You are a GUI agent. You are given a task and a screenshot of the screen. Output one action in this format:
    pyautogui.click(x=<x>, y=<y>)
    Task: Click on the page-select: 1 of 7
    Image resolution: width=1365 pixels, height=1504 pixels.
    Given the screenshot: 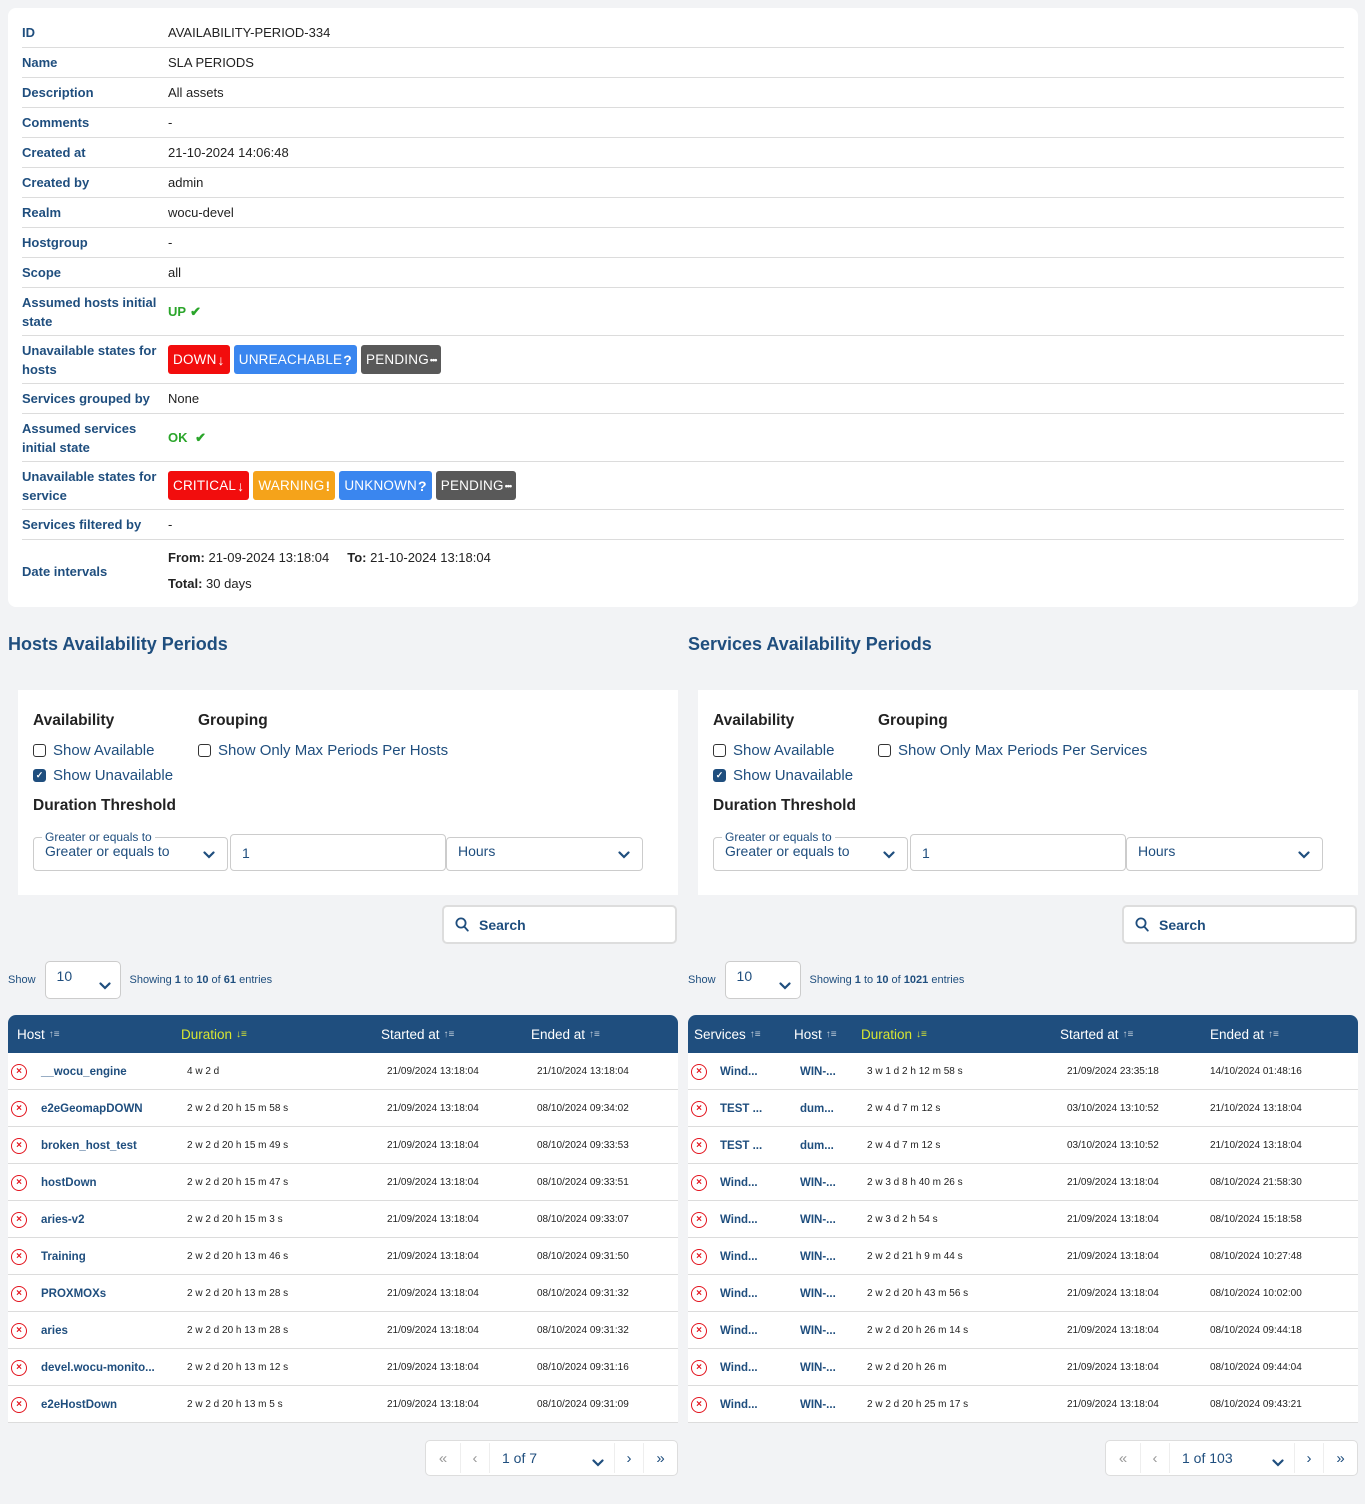 What is the action you would take?
    pyautogui.click(x=552, y=1458)
    